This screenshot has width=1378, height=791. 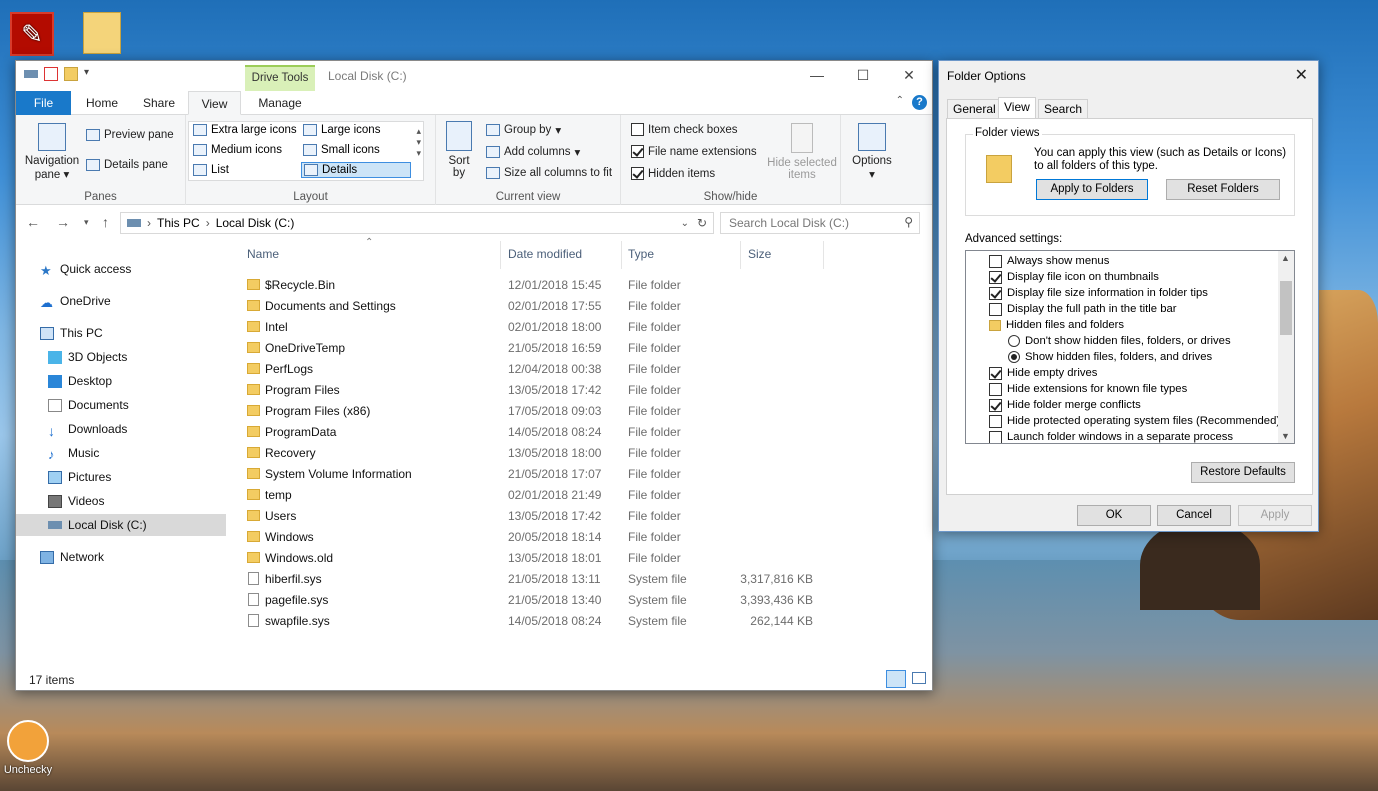 What do you see at coordinates (673, 173) in the screenshot?
I see `hidden-items-checkbox: Hidden items` at bounding box center [673, 173].